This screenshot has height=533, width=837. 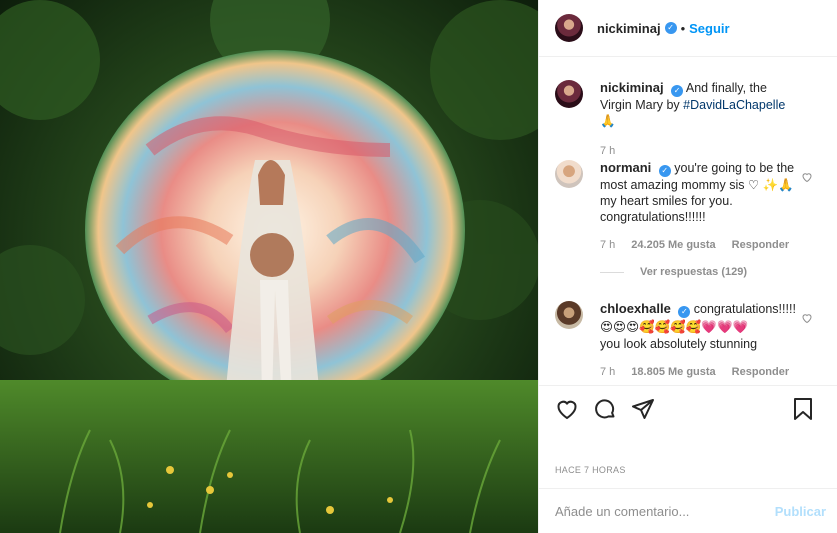 I want to click on comment-text-start: congratulations!!!!!, so click(x=744, y=309).